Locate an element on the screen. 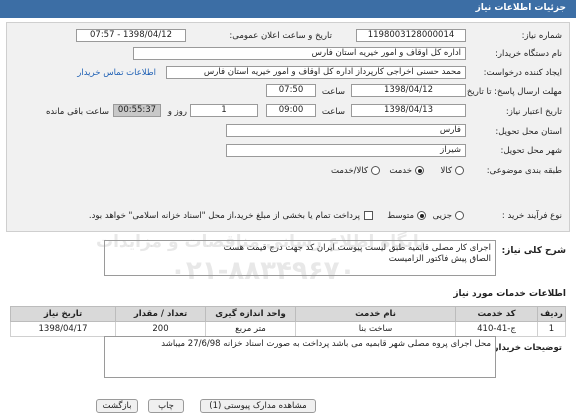 This screenshot has height=413, width=576. validity-time-label: ساعت is located at coordinates (333, 112).